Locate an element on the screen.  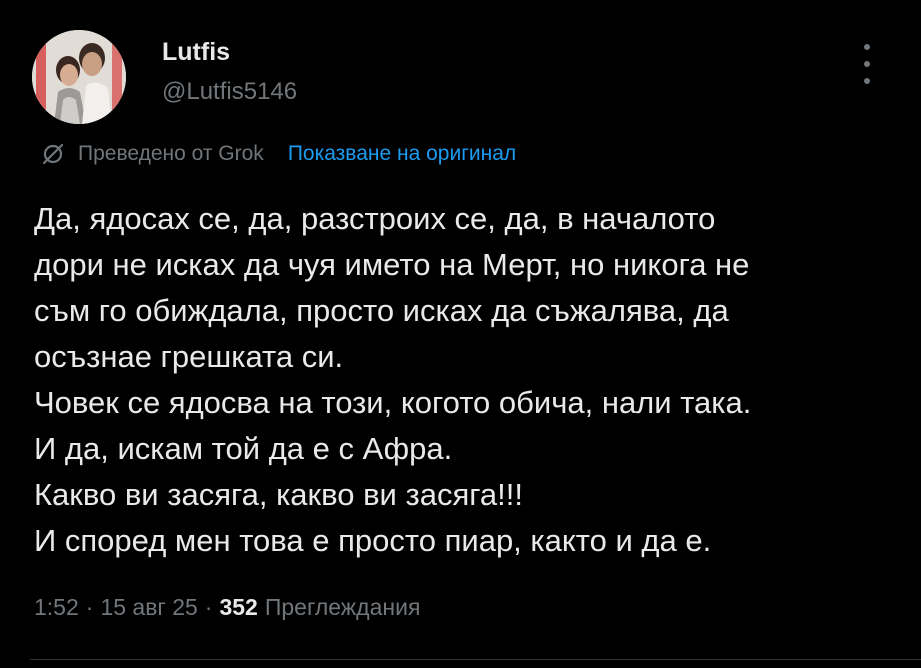
avatar-photo is located at coordinates (79, 77).